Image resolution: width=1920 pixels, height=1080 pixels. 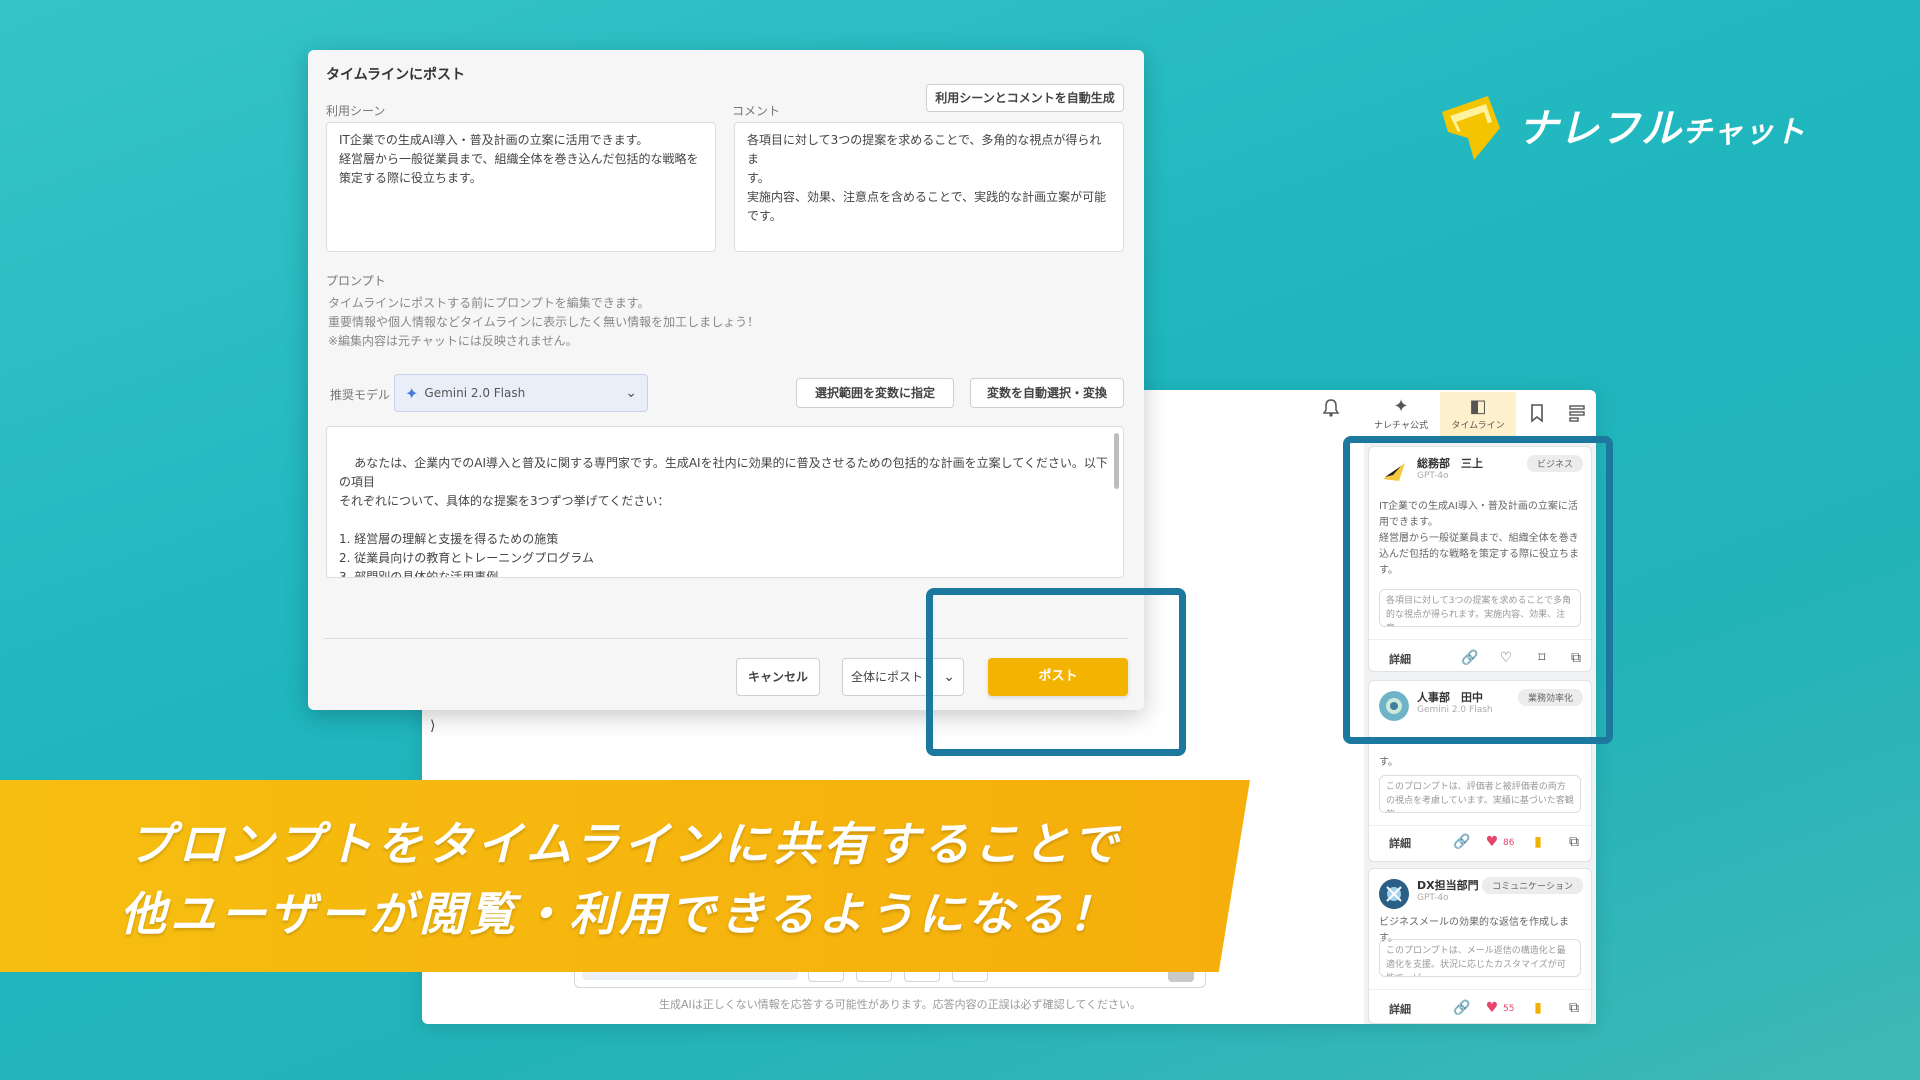 What do you see at coordinates (453, 341) in the screenshot?
I see `prompt-hint: ※編集内容は元チャットには反映されません。` at bounding box center [453, 341].